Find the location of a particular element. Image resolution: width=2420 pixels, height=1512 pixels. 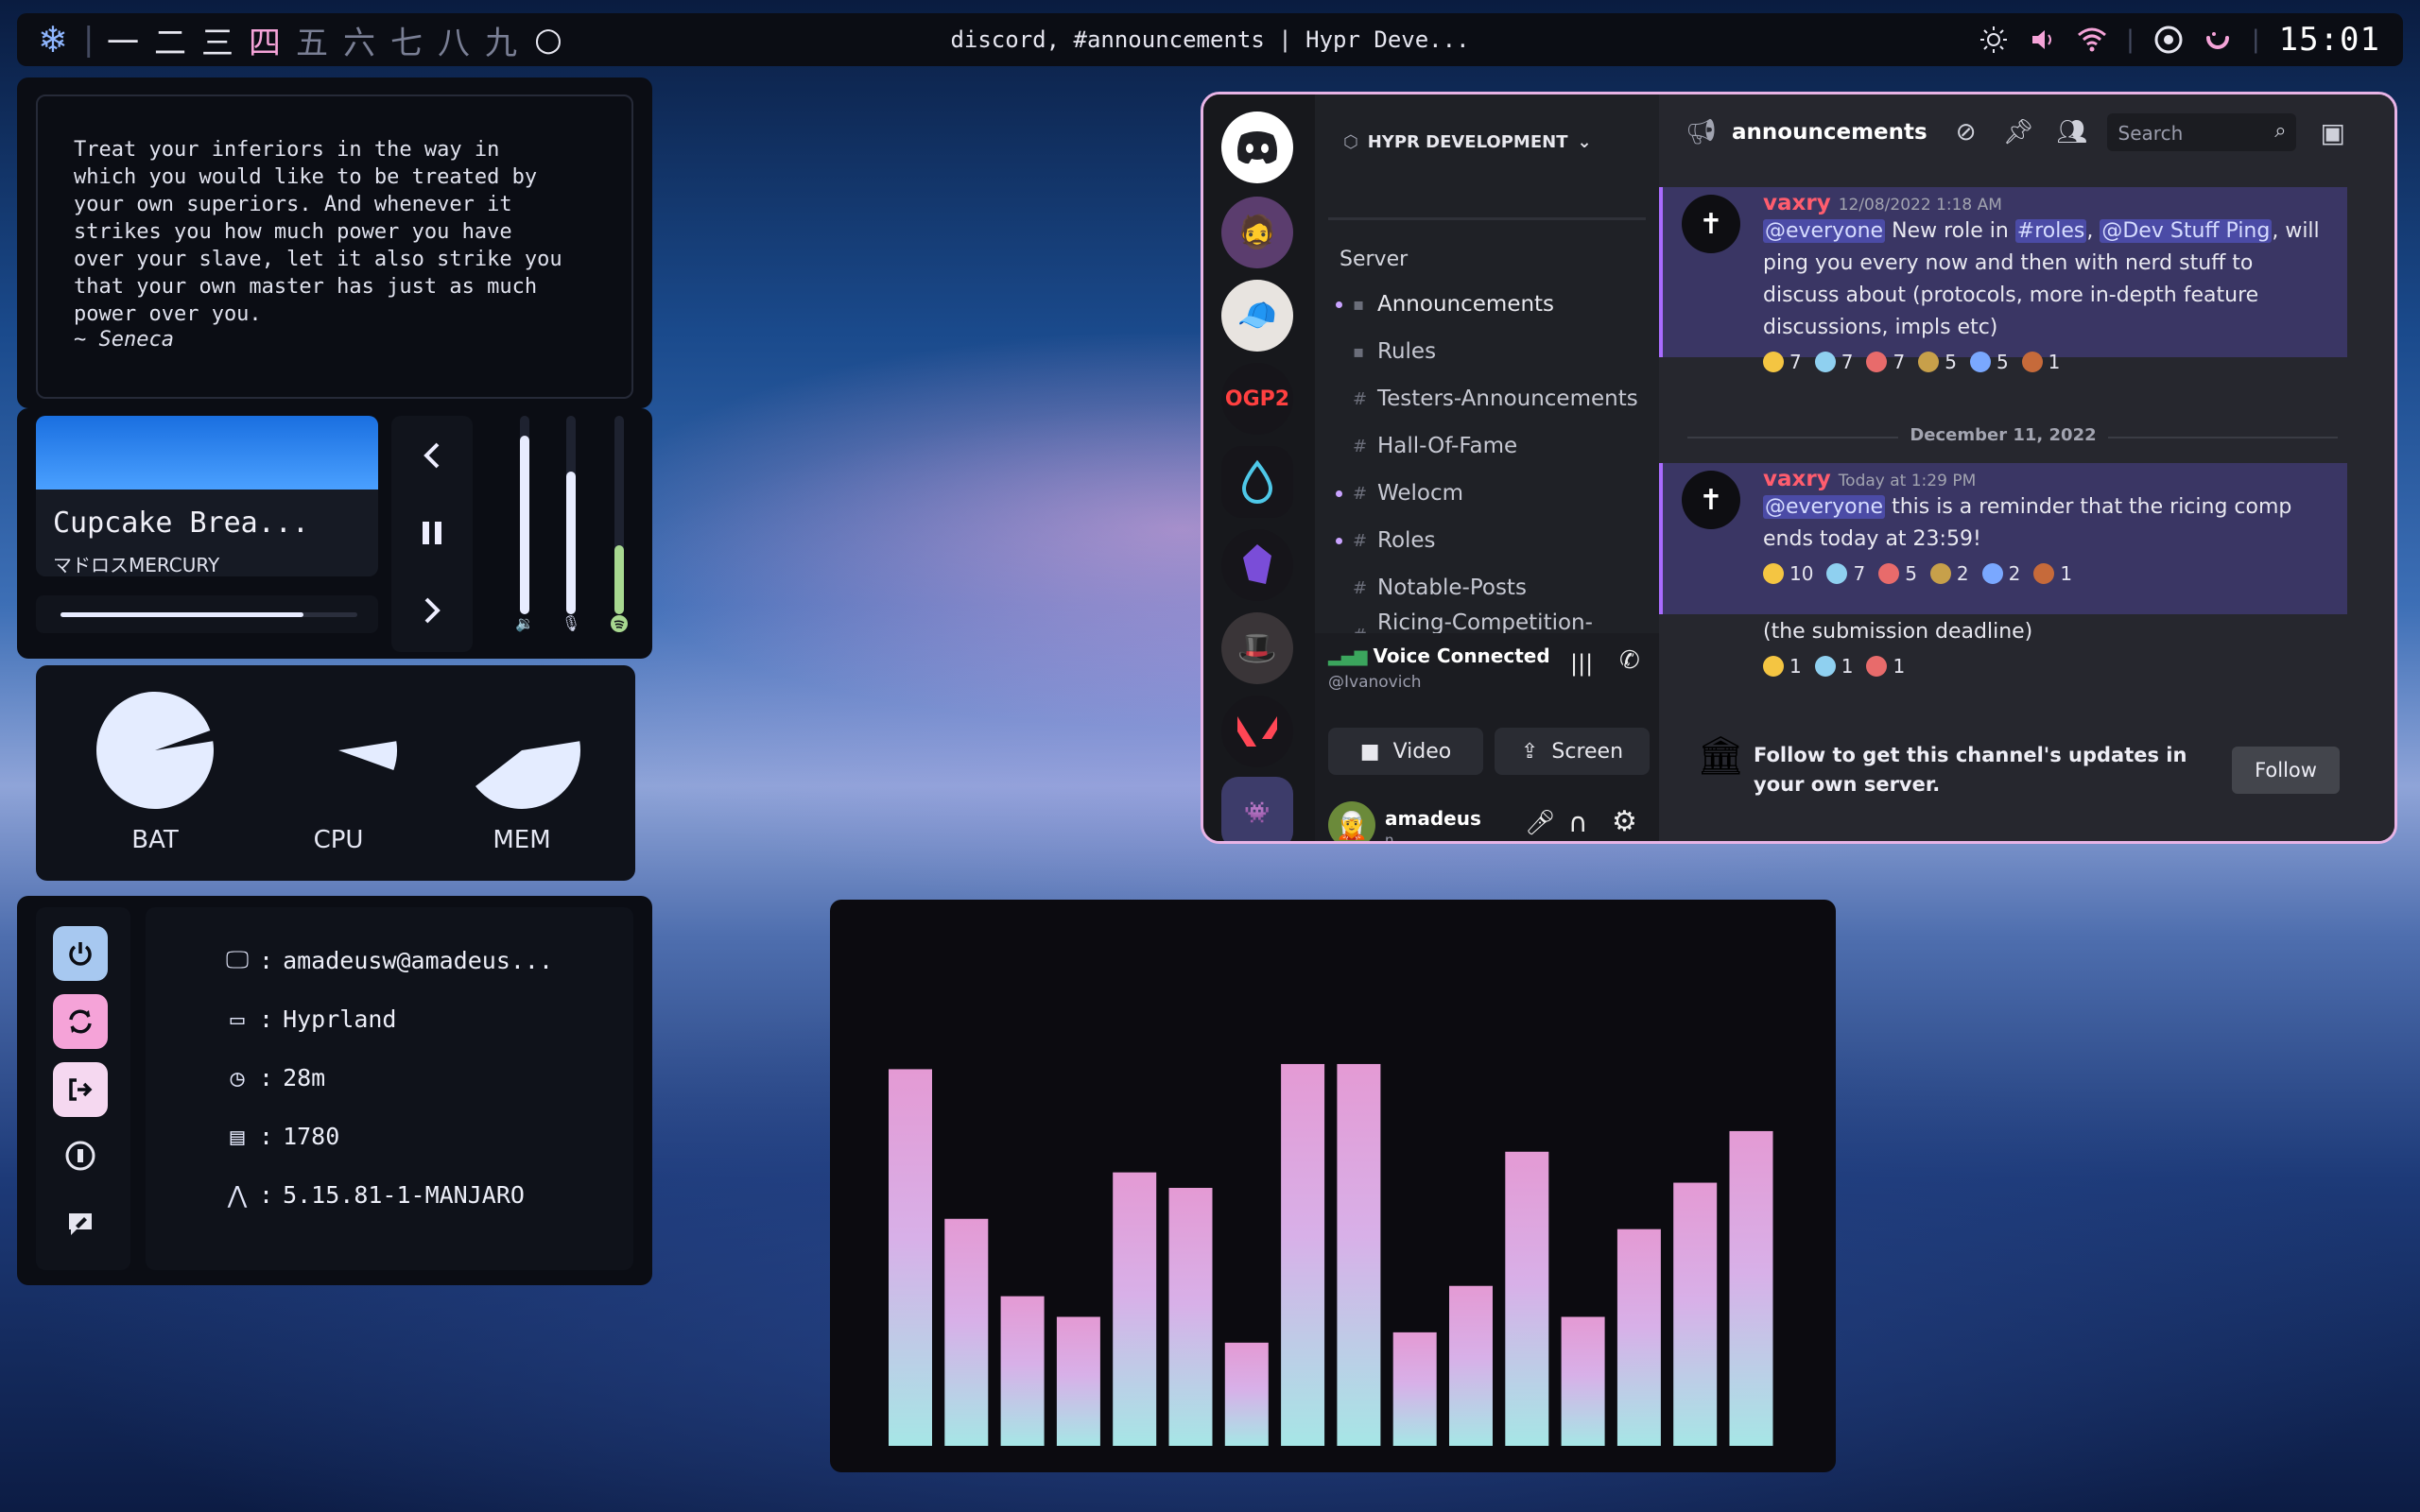

pause-button is located at coordinates (432, 533).